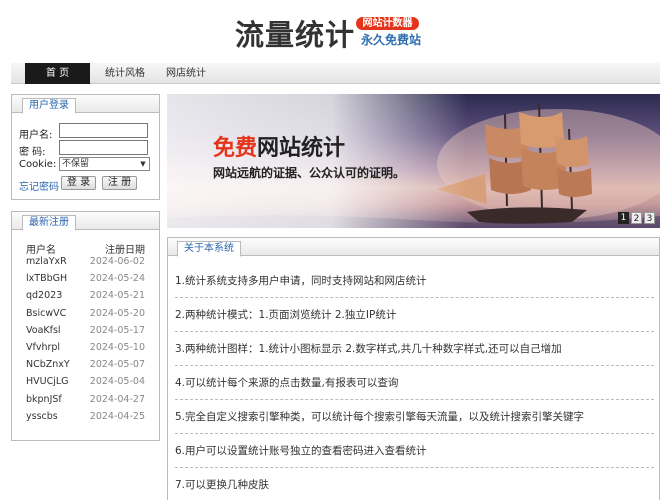 This screenshot has height=500, width=671. Describe the element at coordinates (46, 261) in the screenshot. I see `registration-username: mzlaYxR` at that location.